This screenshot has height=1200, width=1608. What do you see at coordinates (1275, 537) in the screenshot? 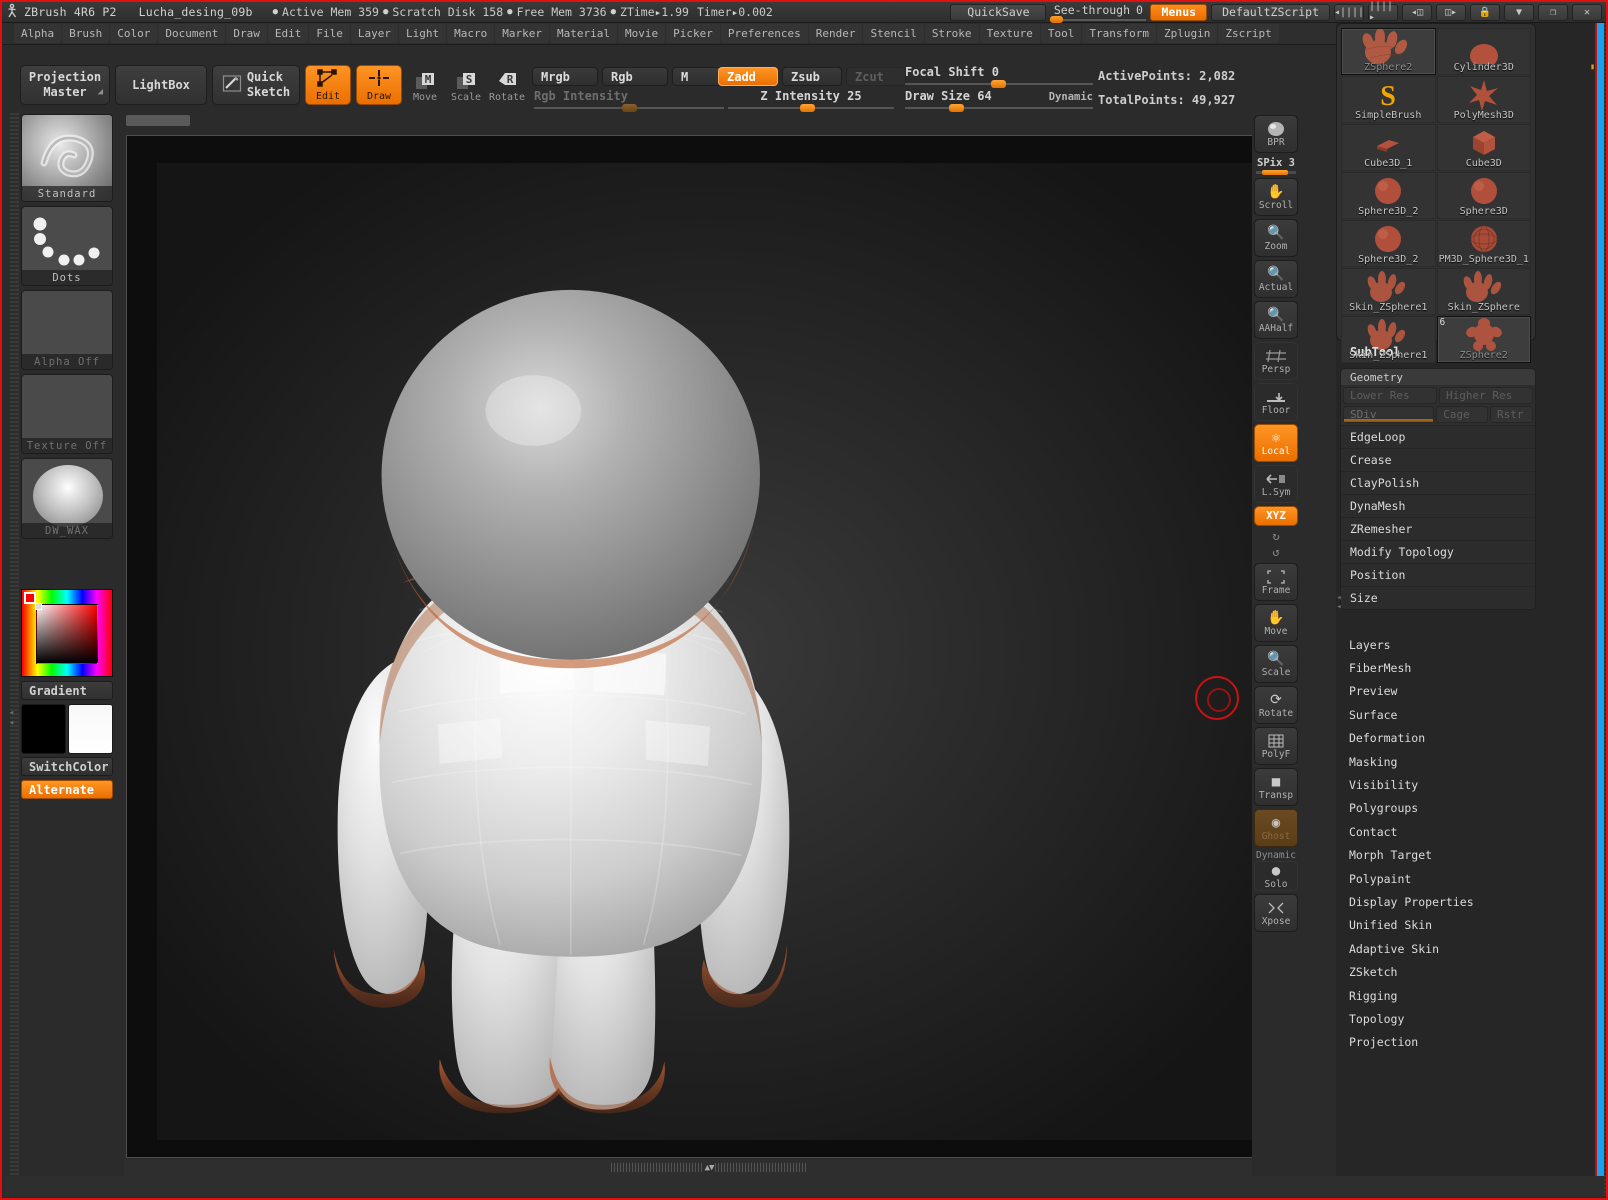
I see `rotate-cw-icon: ↻` at bounding box center [1275, 537].